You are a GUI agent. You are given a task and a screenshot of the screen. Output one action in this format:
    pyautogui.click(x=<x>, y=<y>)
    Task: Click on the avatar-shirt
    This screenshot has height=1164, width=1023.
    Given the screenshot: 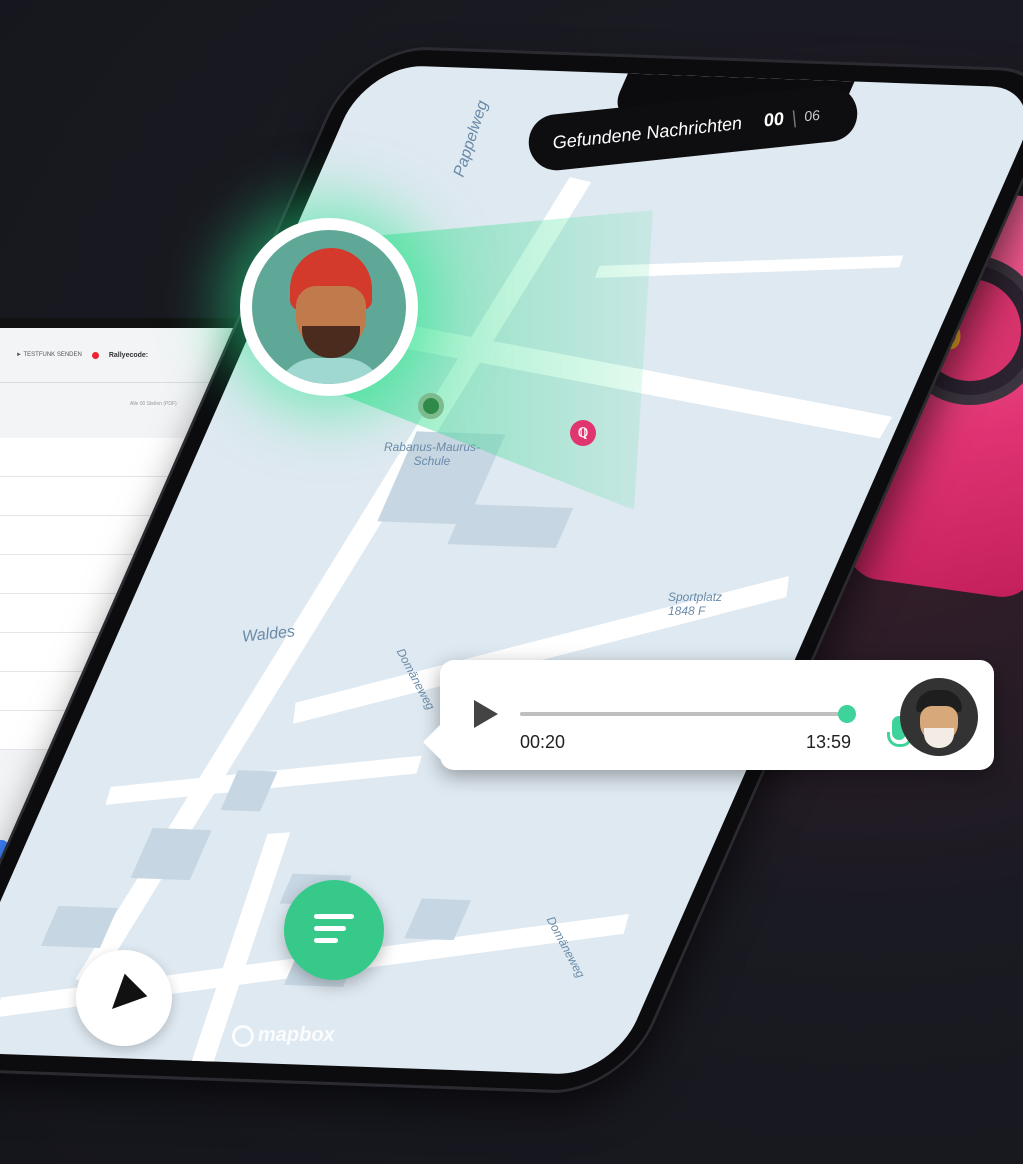 What is the action you would take?
    pyautogui.click(x=330, y=371)
    